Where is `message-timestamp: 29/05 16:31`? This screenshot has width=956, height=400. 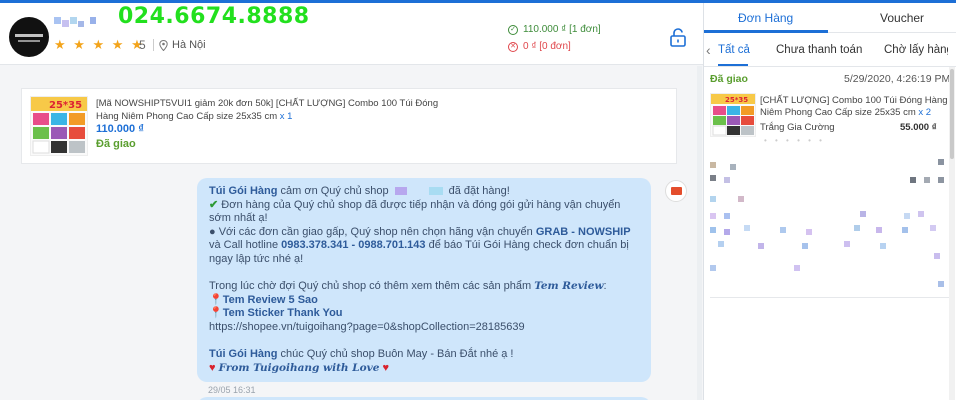
message-timestamp: 29/05 16:31 is located at coordinates (232, 390).